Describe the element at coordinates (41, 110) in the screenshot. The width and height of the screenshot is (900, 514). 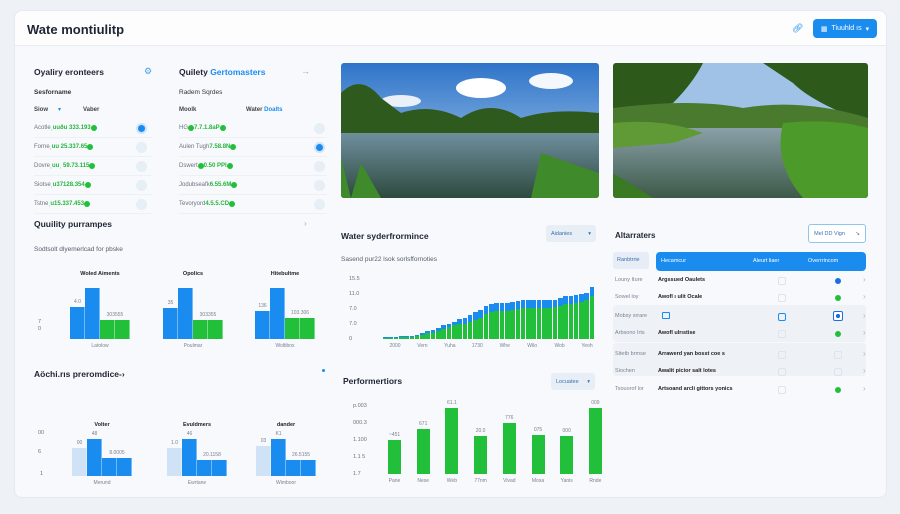
I see `column-header: Siow` at that location.